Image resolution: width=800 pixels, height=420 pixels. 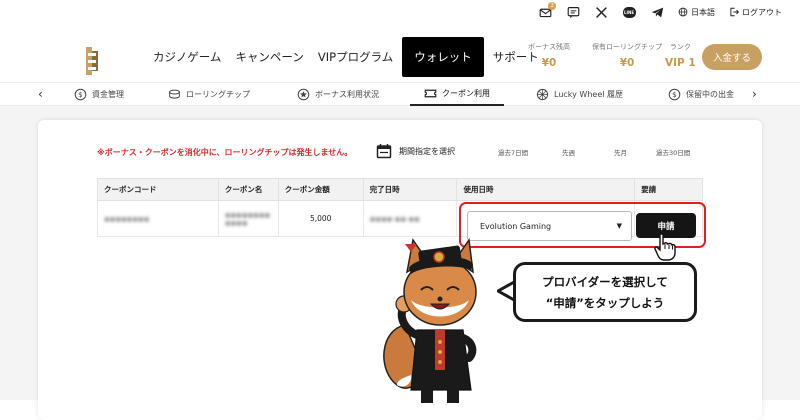 I want to click on period-label: 期間指定を選択, so click(x=427, y=151).